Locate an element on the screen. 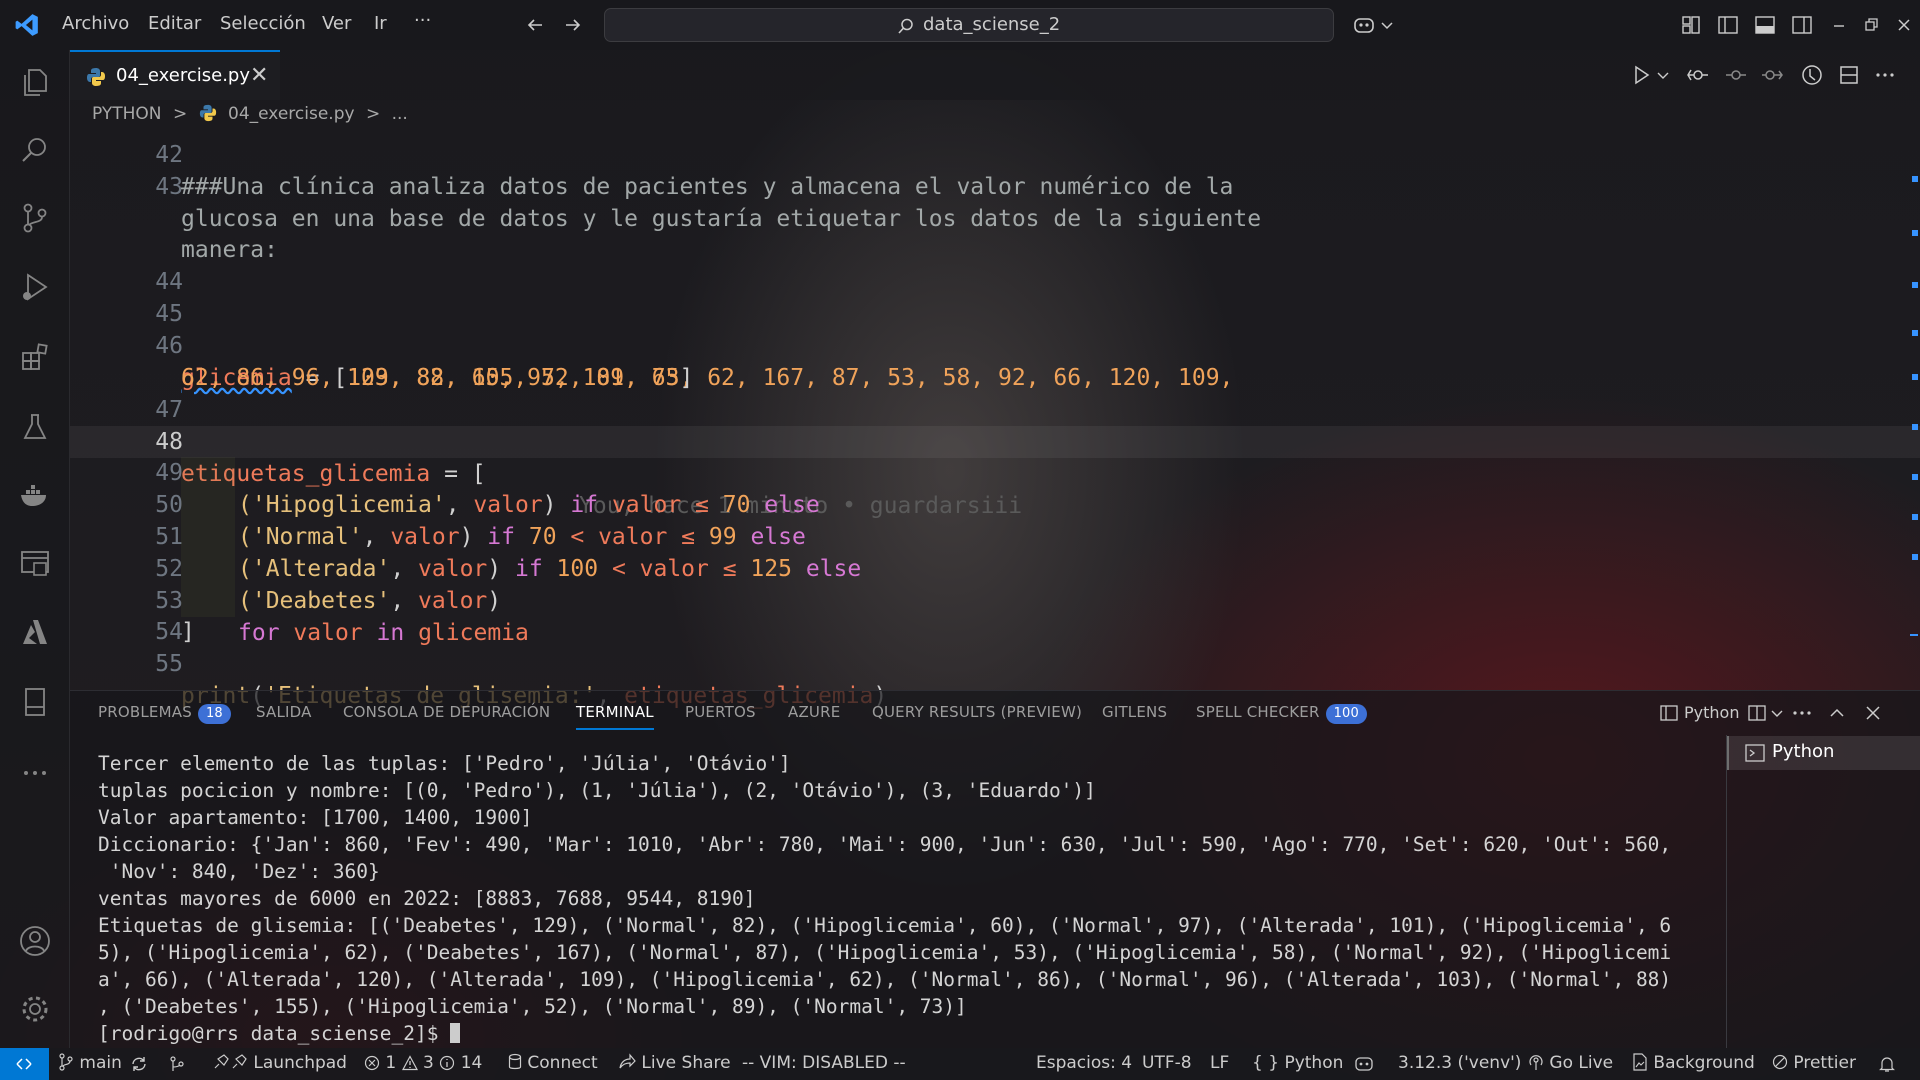 This screenshot has width=1920, height=1080. back-arrow-icon is located at coordinates (535, 25).